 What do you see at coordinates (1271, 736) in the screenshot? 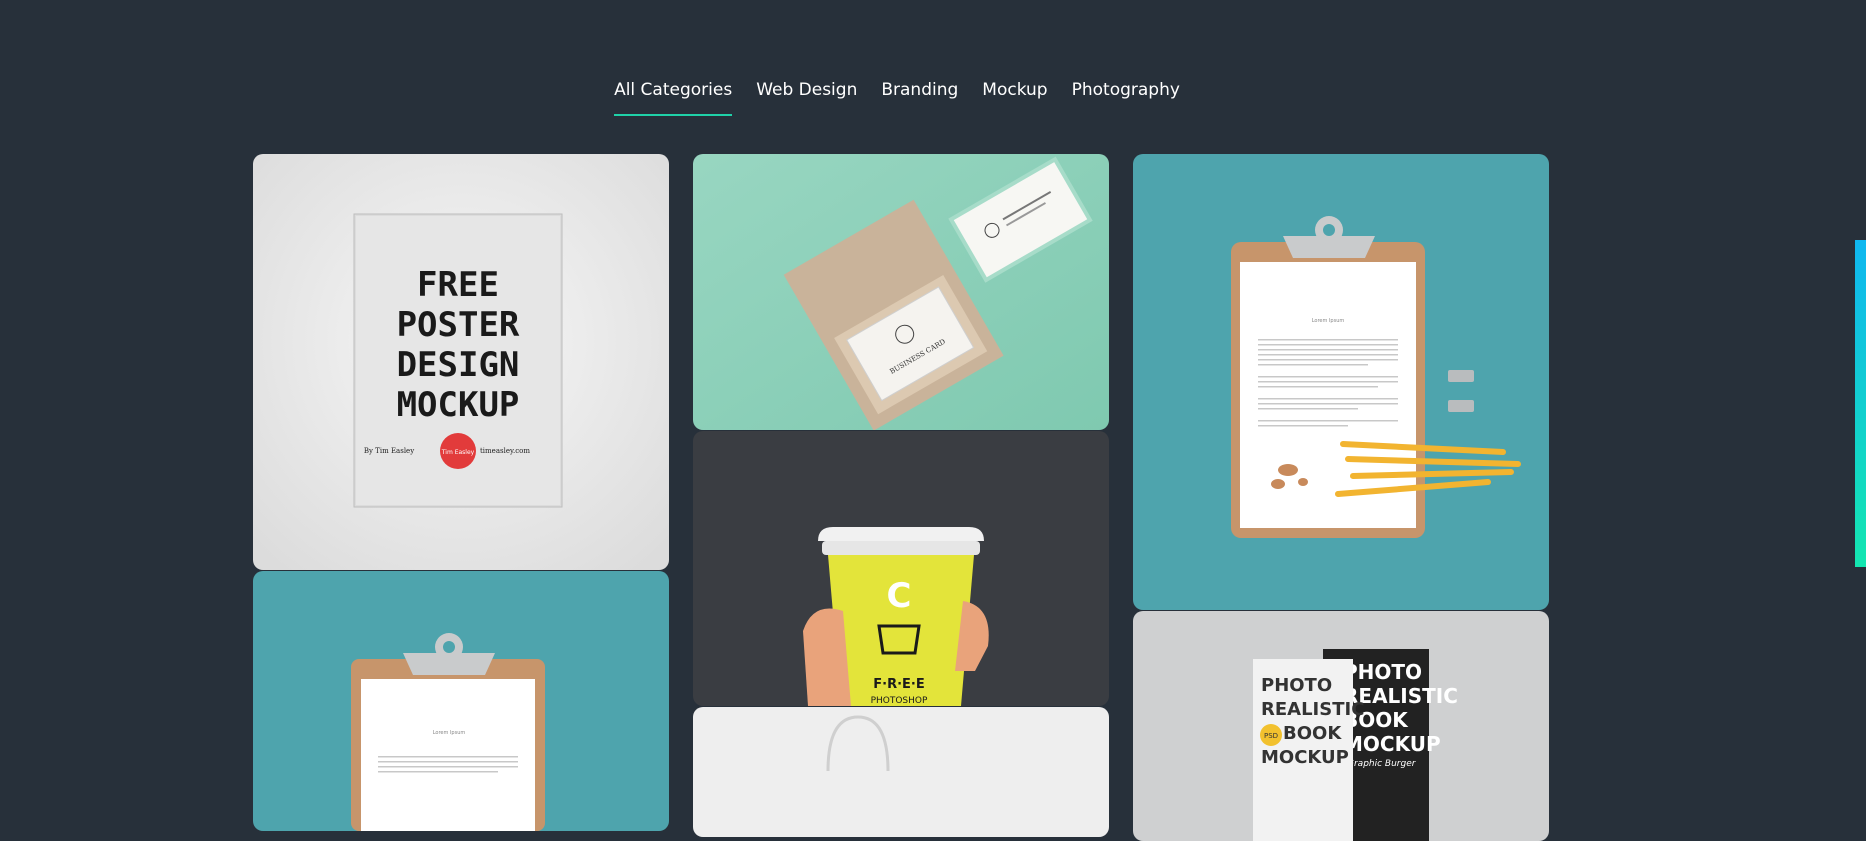
I see `book-badge: PSD` at bounding box center [1271, 736].